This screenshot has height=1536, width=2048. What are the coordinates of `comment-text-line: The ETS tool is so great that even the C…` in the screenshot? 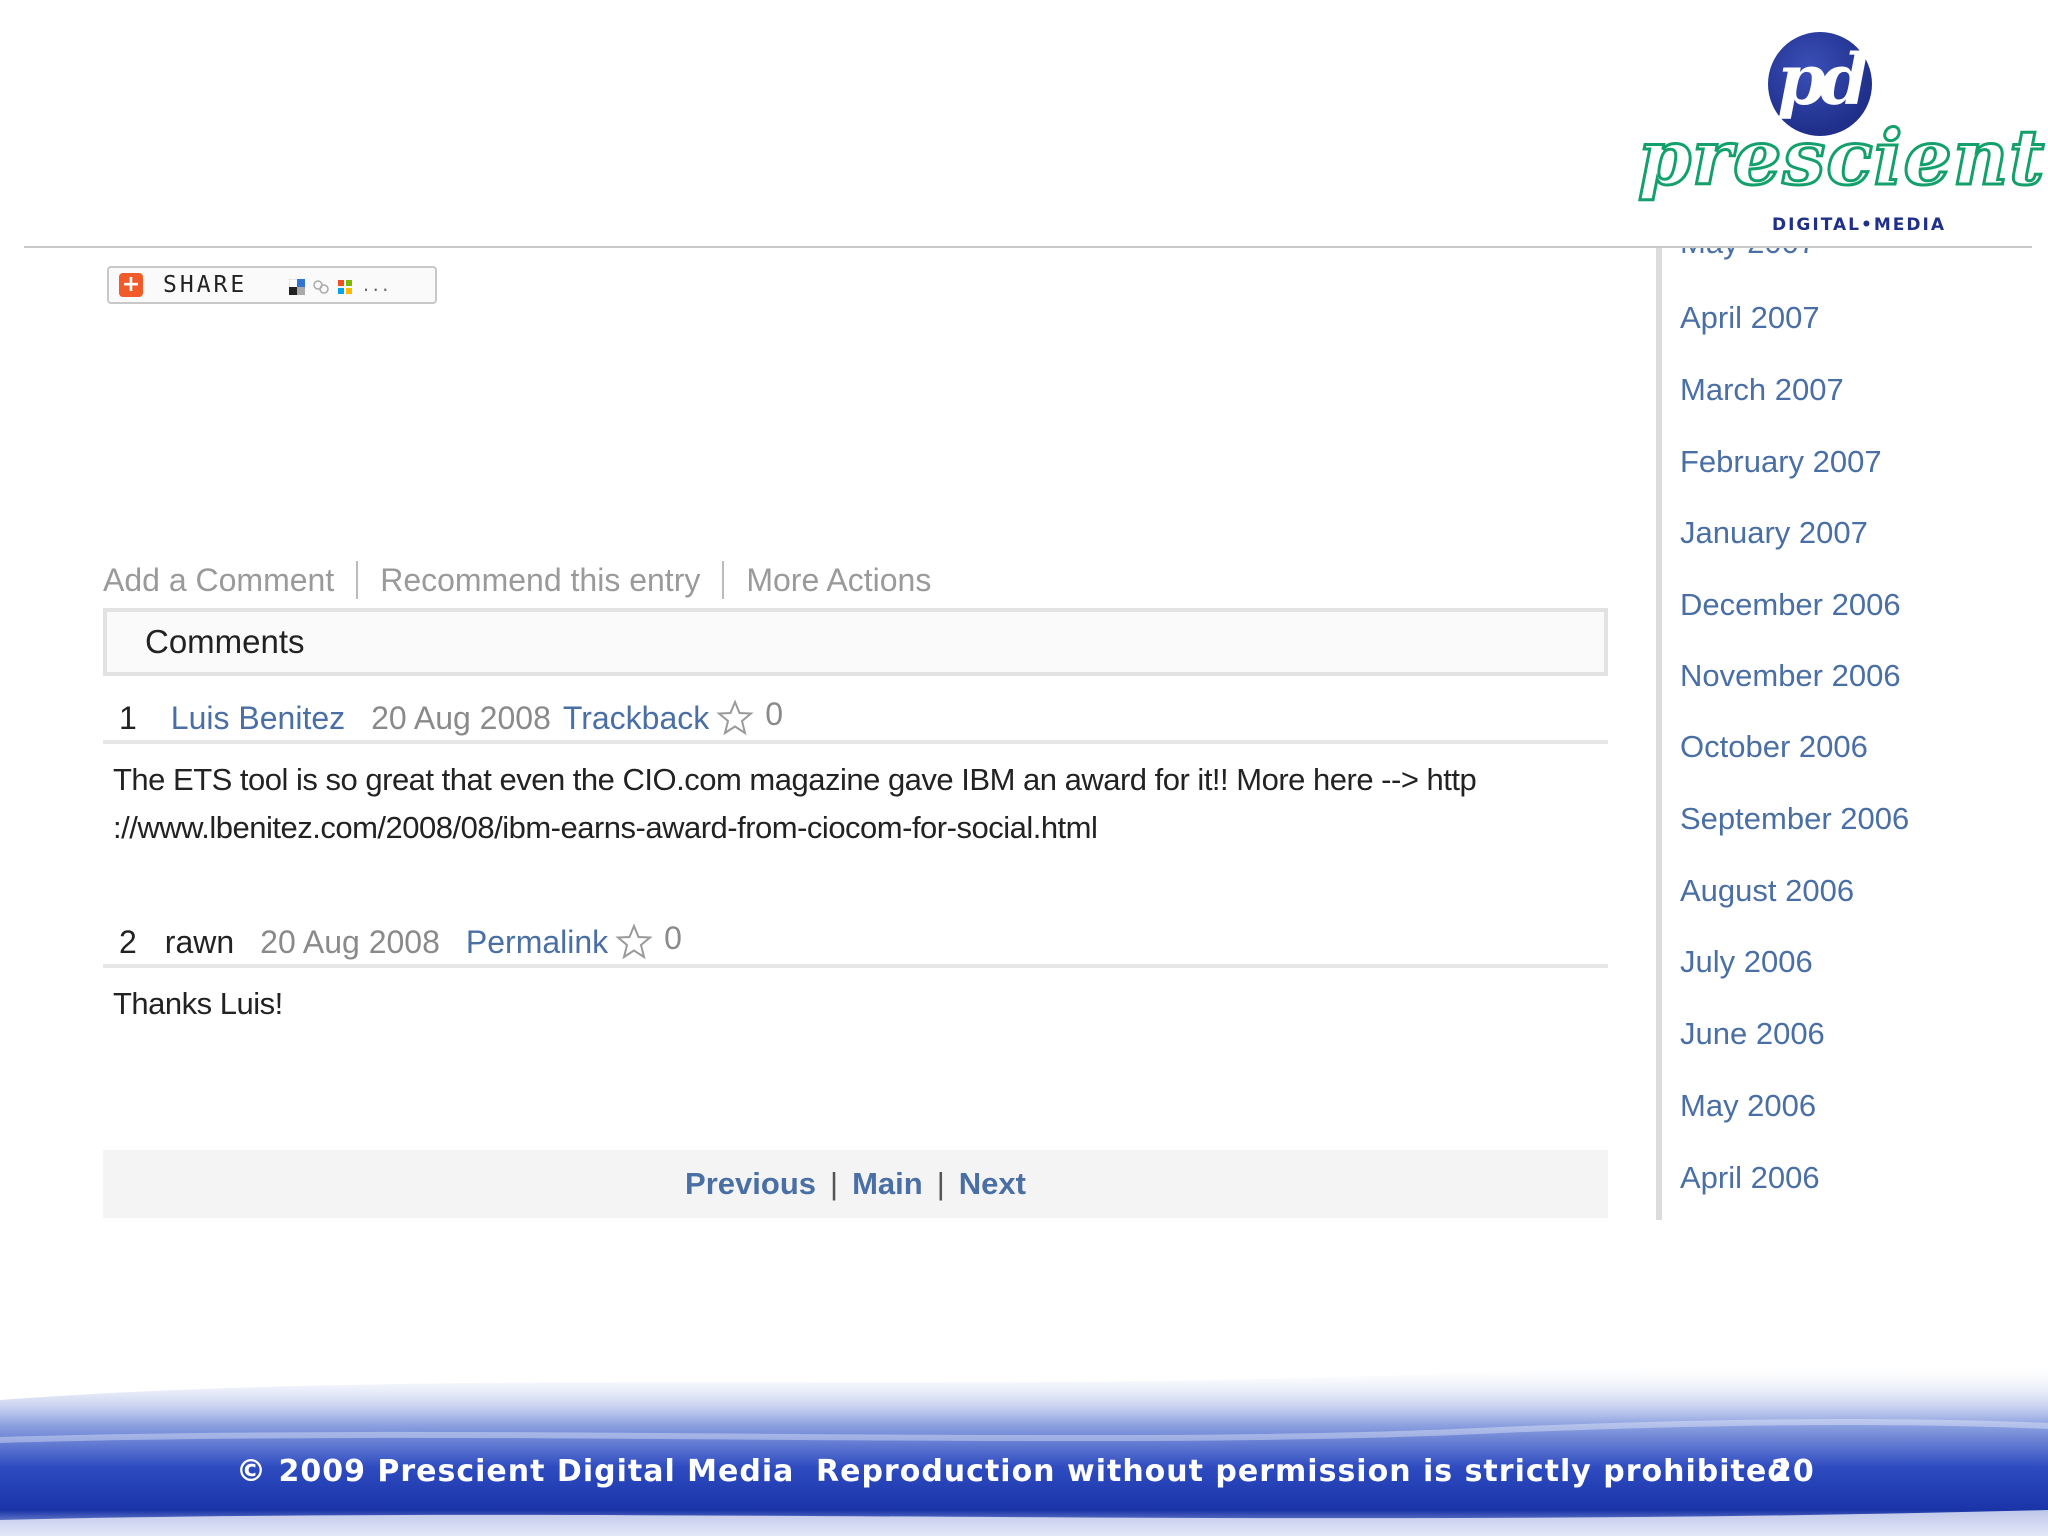 It's located at (795, 779).